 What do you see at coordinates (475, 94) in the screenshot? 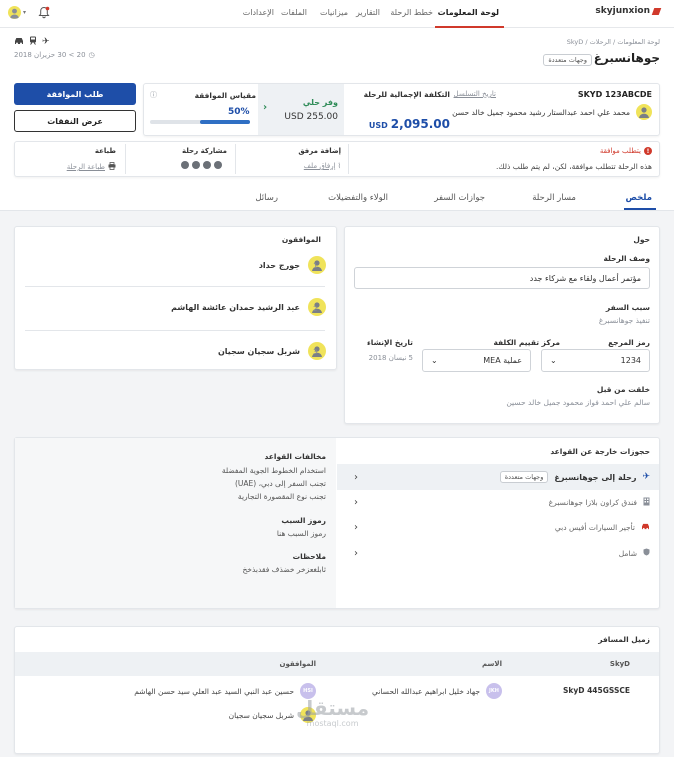
I see `history-link: تاريخ التسلسل` at bounding box center [475, 94].